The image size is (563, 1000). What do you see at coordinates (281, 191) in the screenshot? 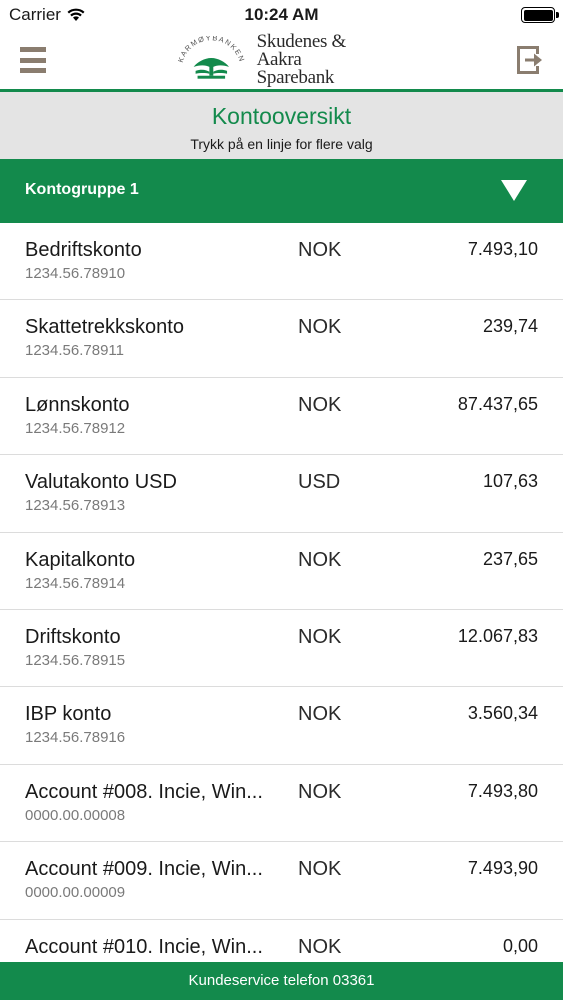
I see `account-group-header: Kontogruppe 1` at bounding box center [281, 191].